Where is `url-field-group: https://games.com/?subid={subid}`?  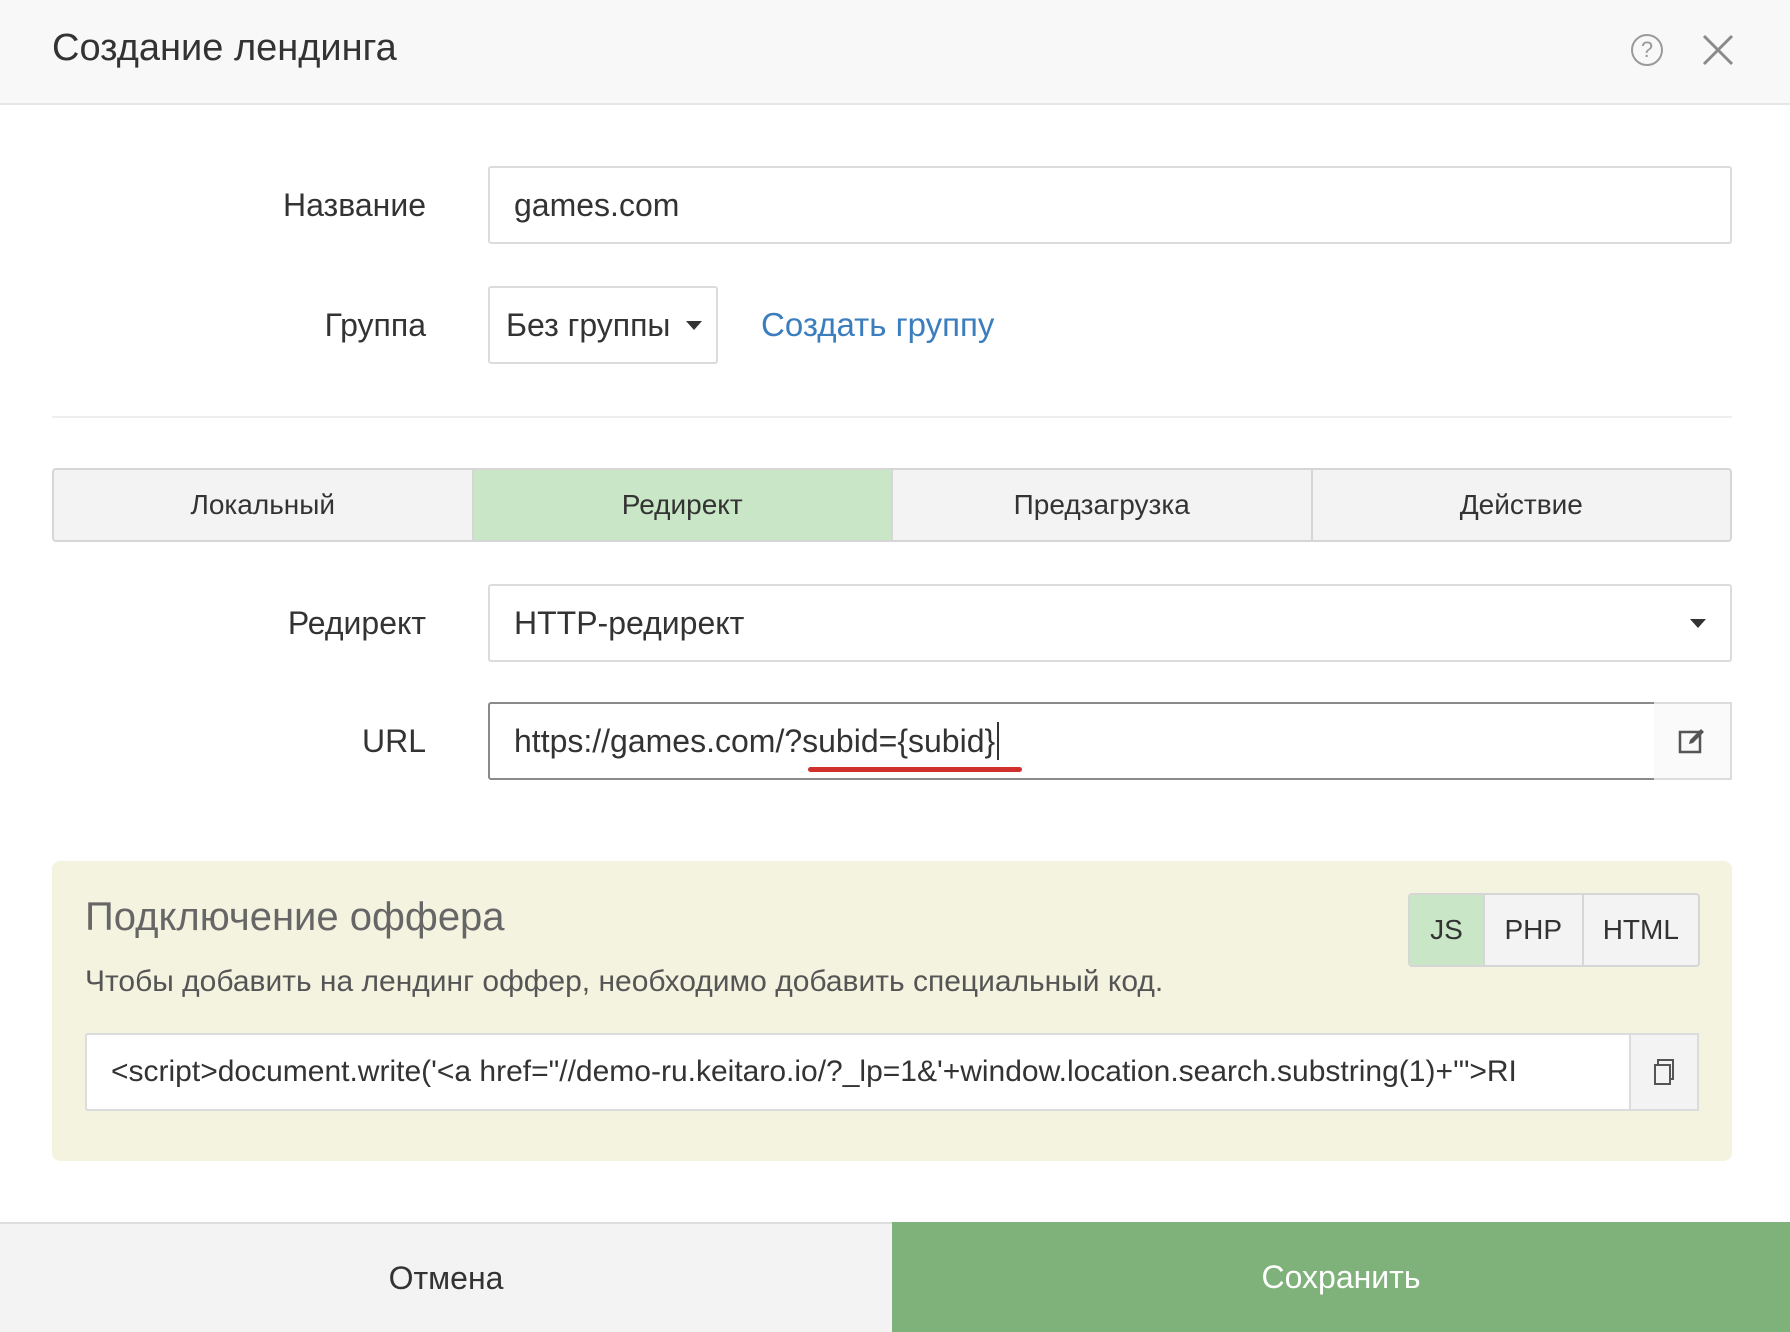
url-field-group: https://games.com/?subid={subid} is located at coordinates (1110, 741).